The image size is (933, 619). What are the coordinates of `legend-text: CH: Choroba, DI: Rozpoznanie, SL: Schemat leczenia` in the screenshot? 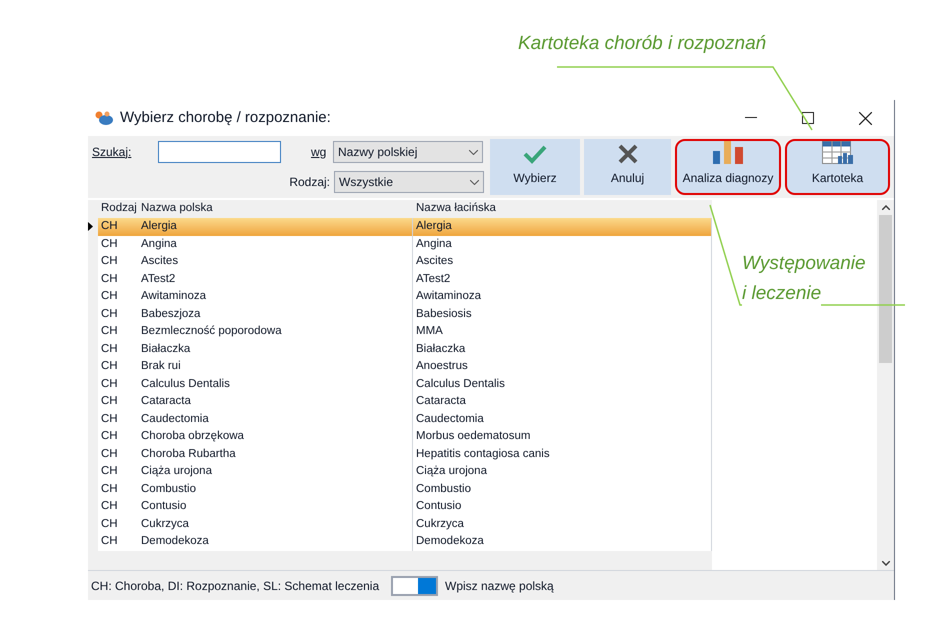 It's located at (235, 586).